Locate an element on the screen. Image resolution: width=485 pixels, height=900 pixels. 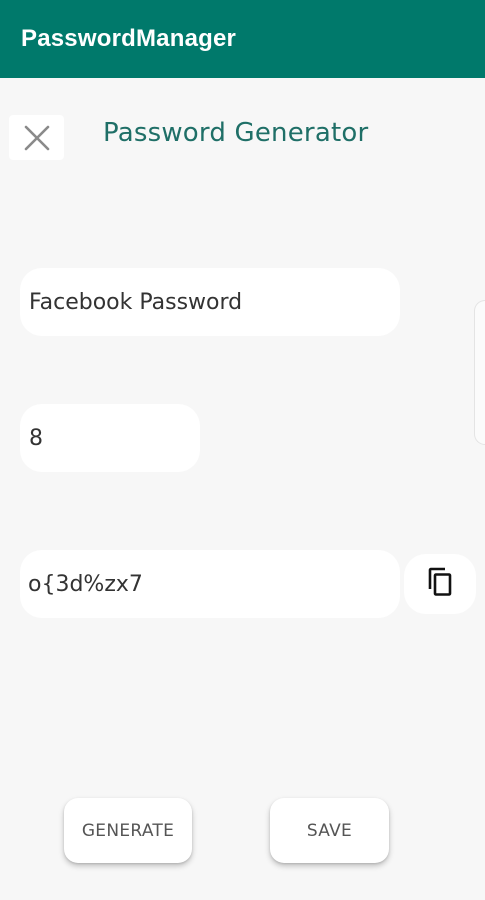
password-length-field: 8 is located at coordinates (110, 438).